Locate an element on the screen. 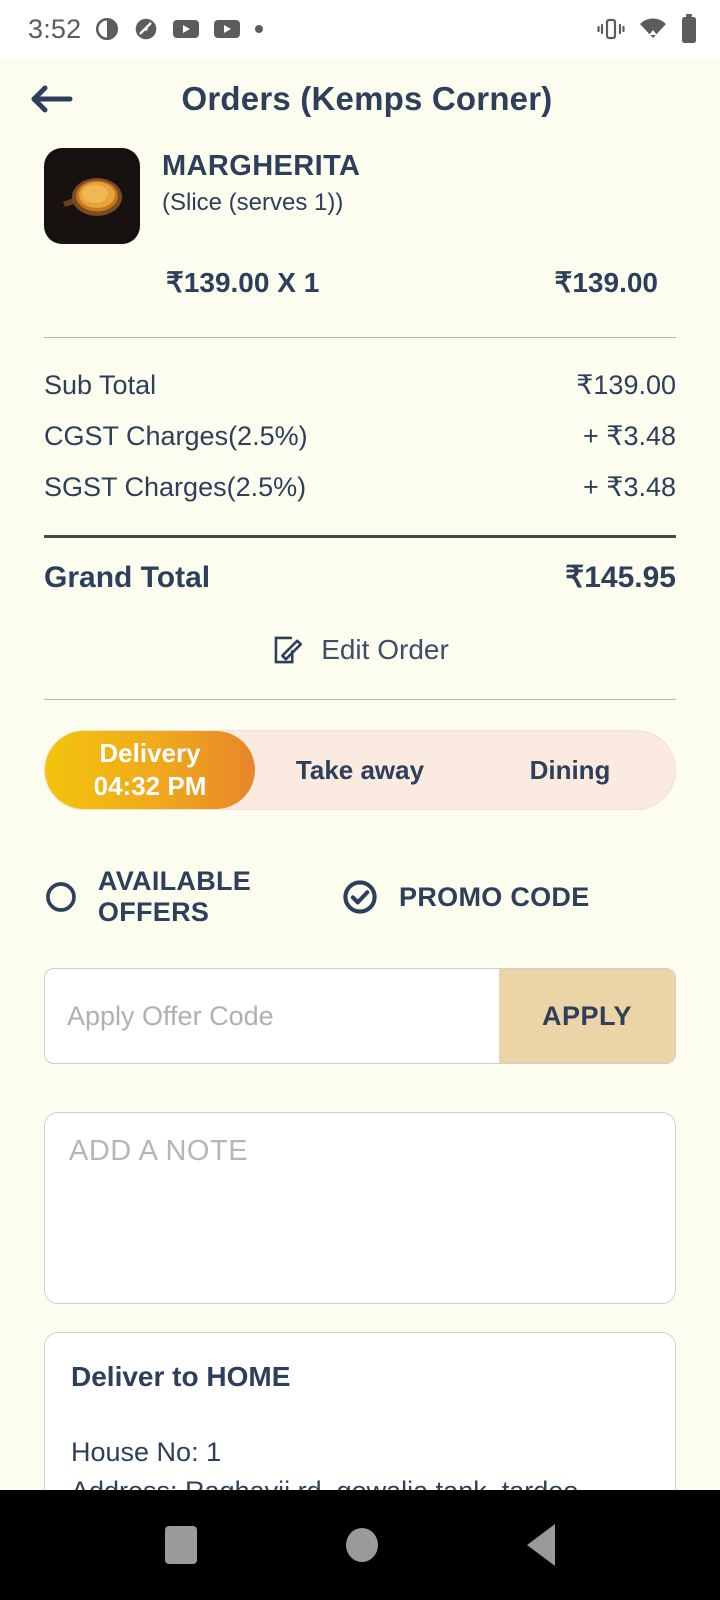 This screenshot has width=720, height=1600. back-arrow-icon is located at coordinates (52, 99).